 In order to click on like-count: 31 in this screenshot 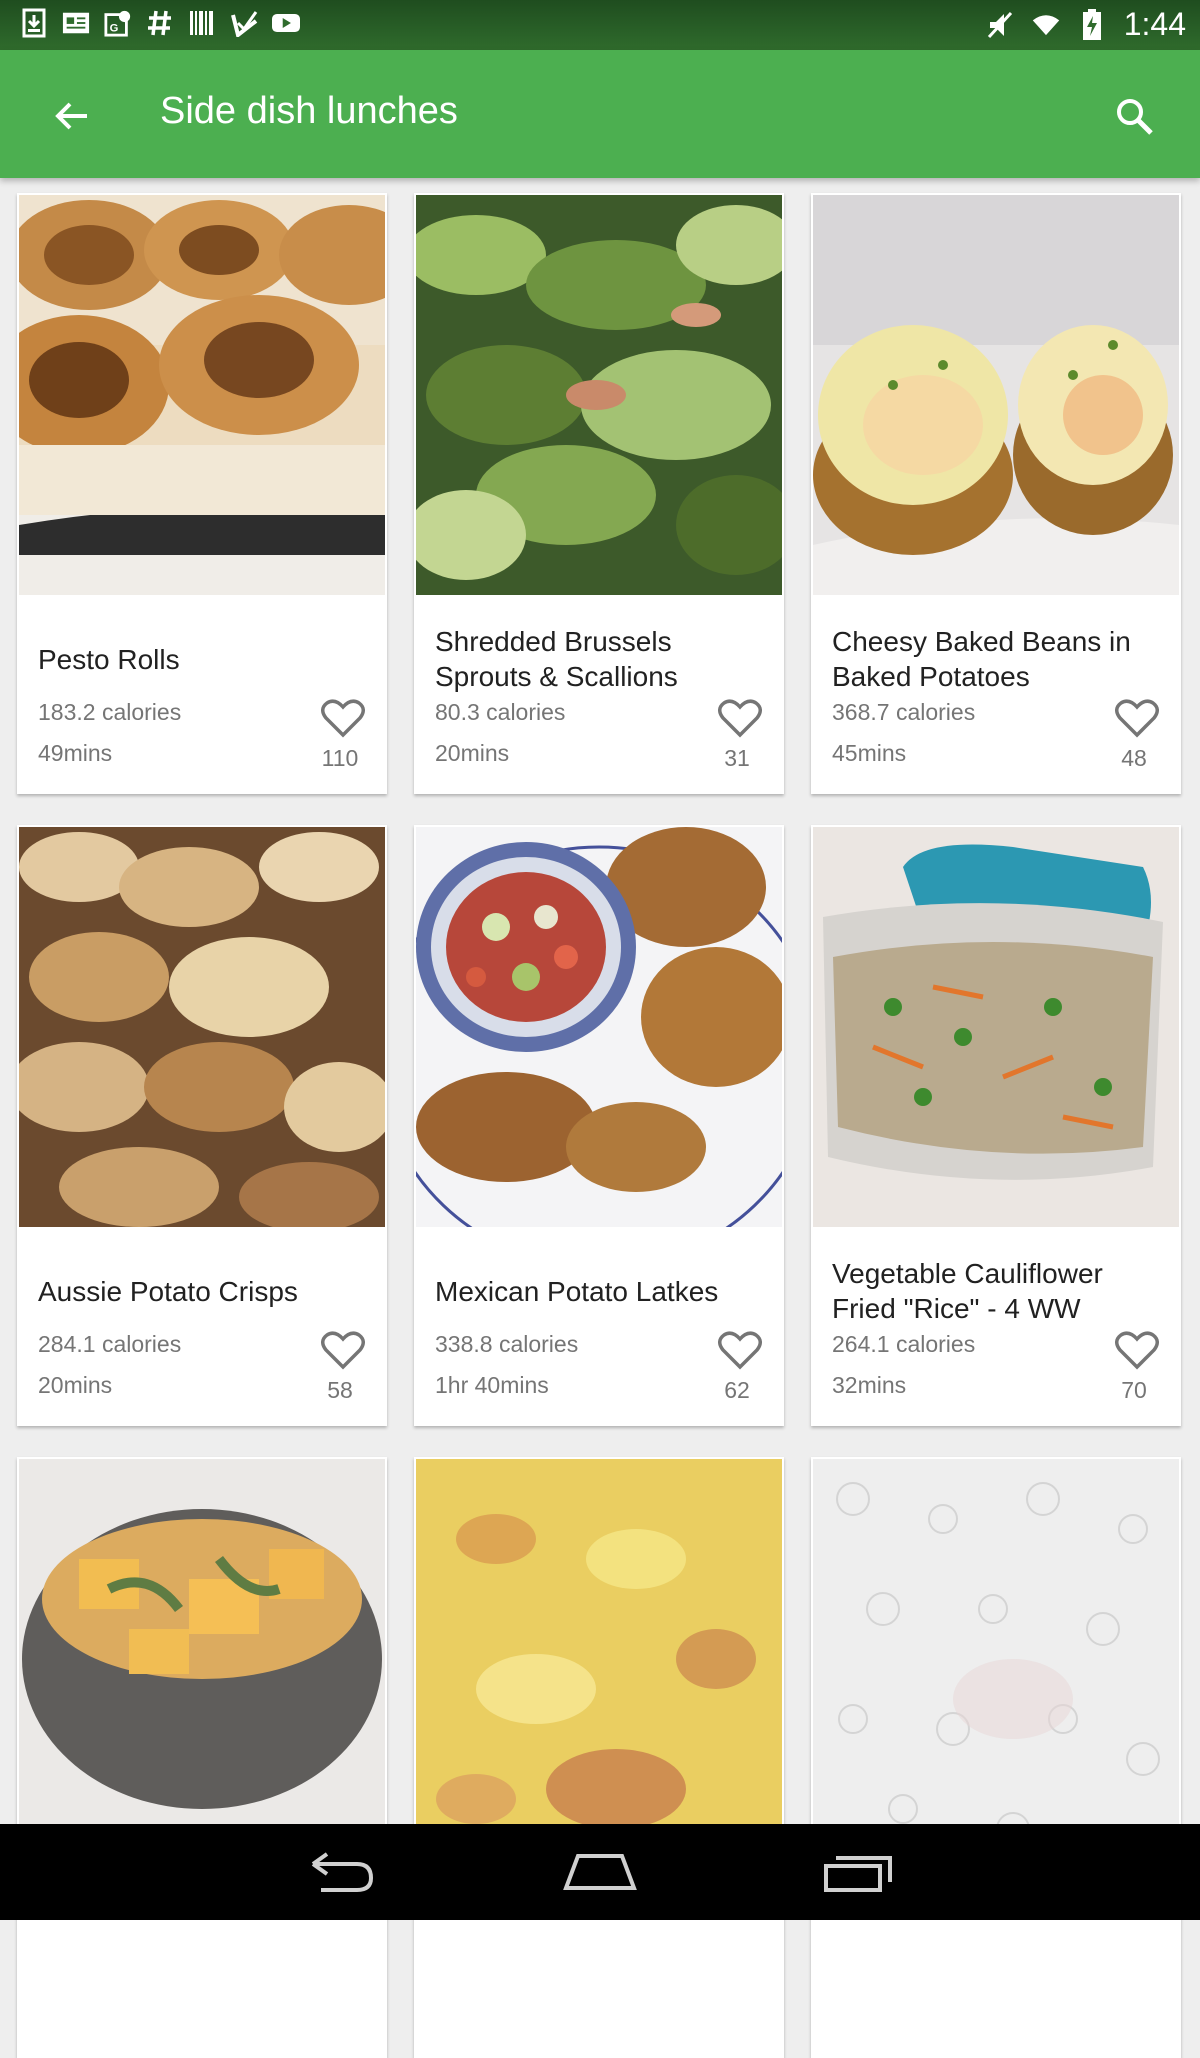, I will do `click(737, 758)`.